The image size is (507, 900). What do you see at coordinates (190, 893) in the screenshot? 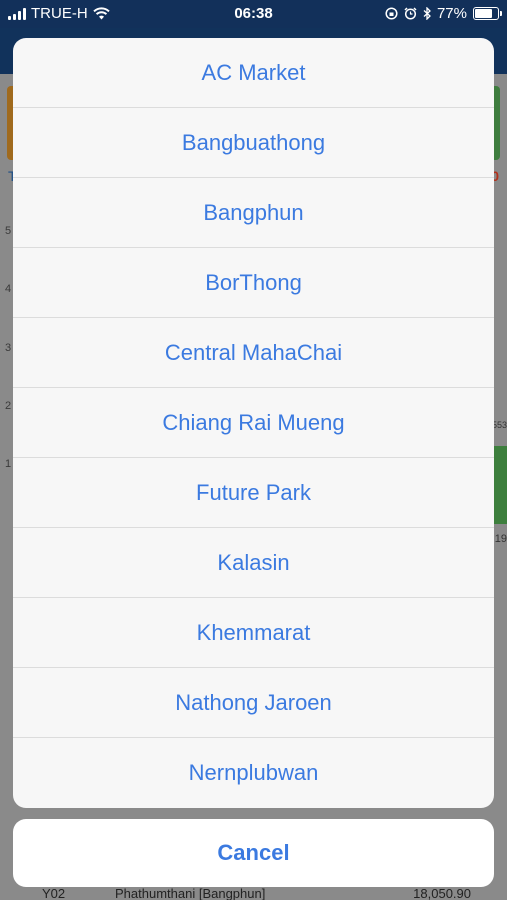
I see `background-row-name: Phathumthani [Bangphun]` at bounding box center [190, 893].